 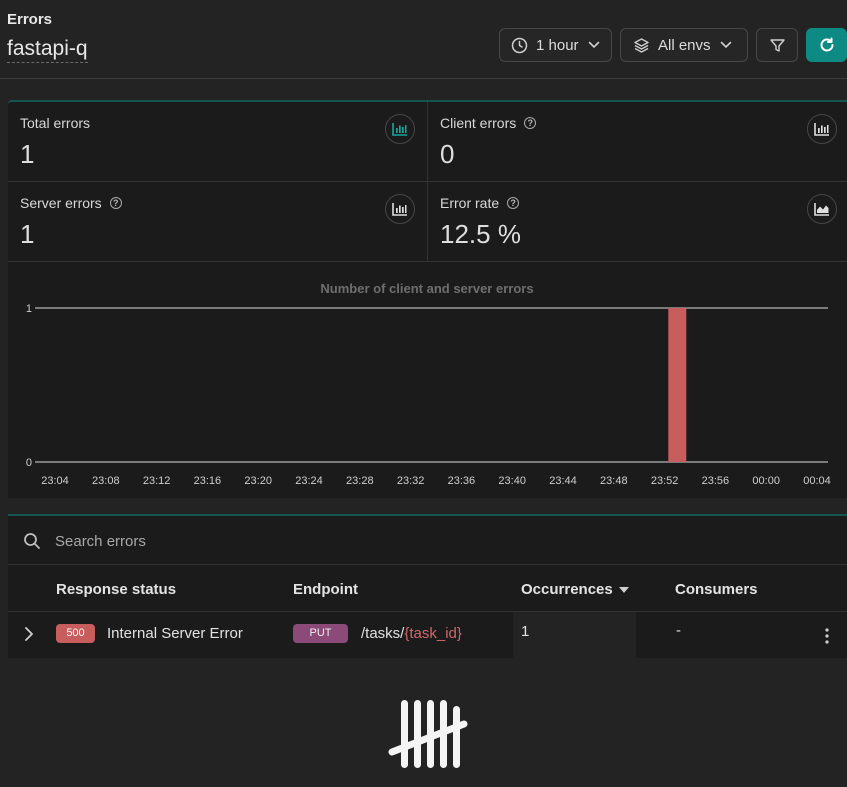 I want to click on chart-title: Number of client and server errors, so click(x=426, y=288).